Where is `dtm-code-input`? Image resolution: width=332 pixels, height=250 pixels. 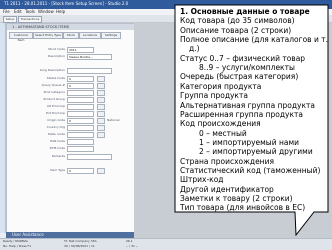 dtm-code-input is located at coordinates (80, 149).